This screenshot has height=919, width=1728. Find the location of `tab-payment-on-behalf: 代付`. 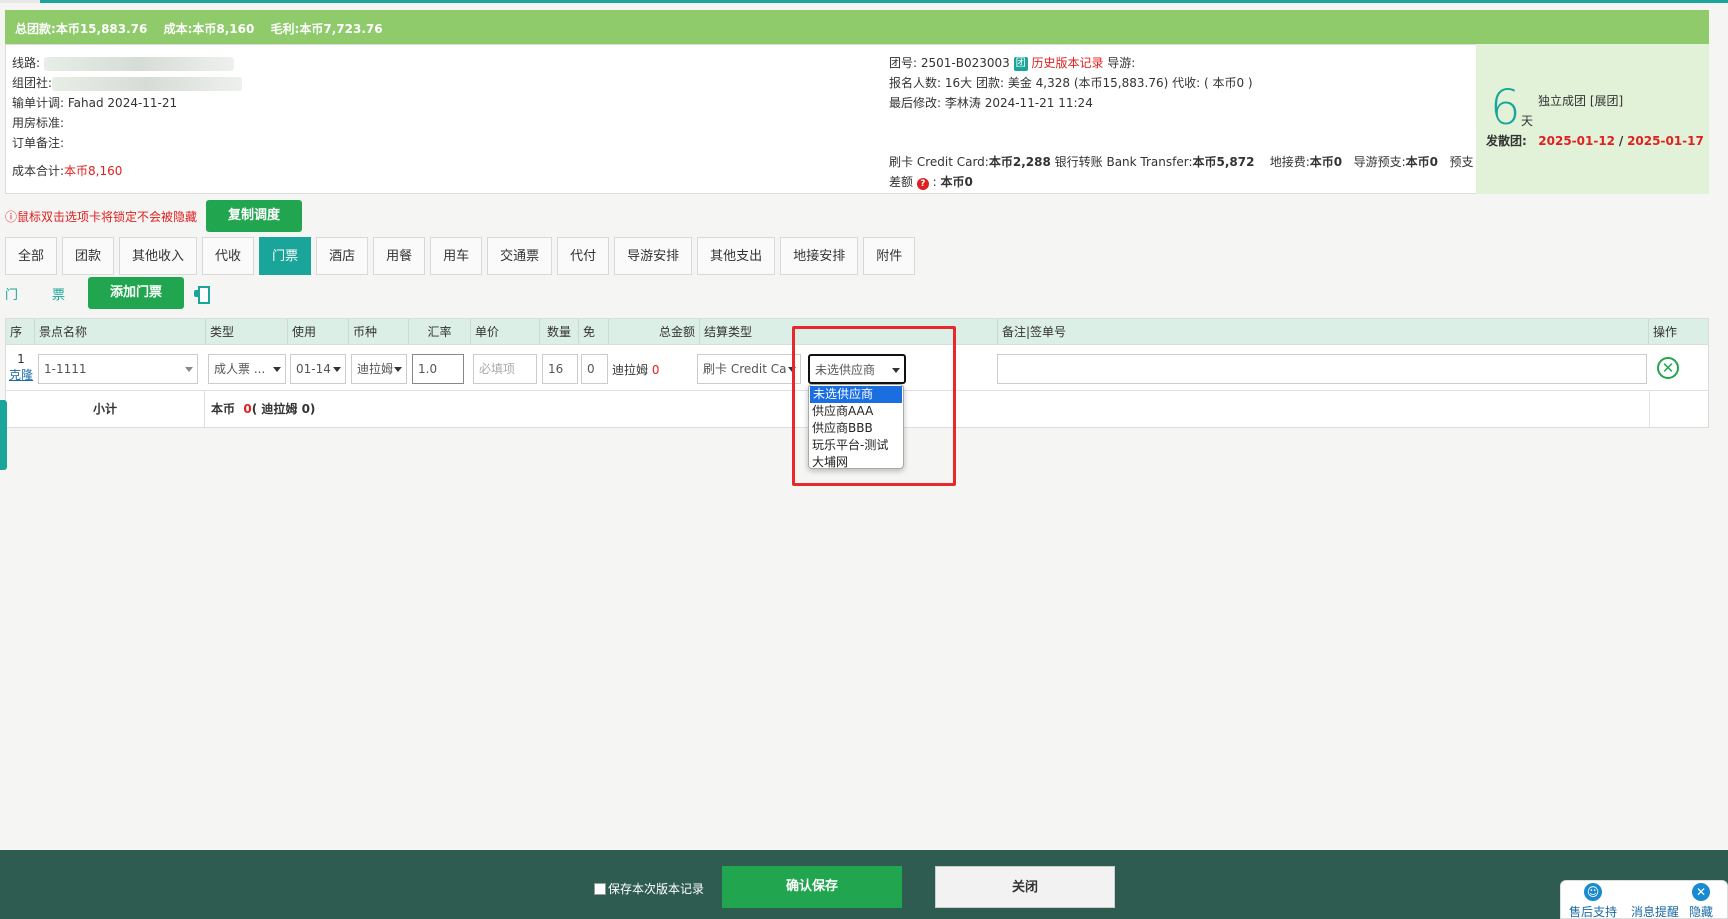

tab-payment-on-behalf: 代付 is located at coordinates (583, 256).